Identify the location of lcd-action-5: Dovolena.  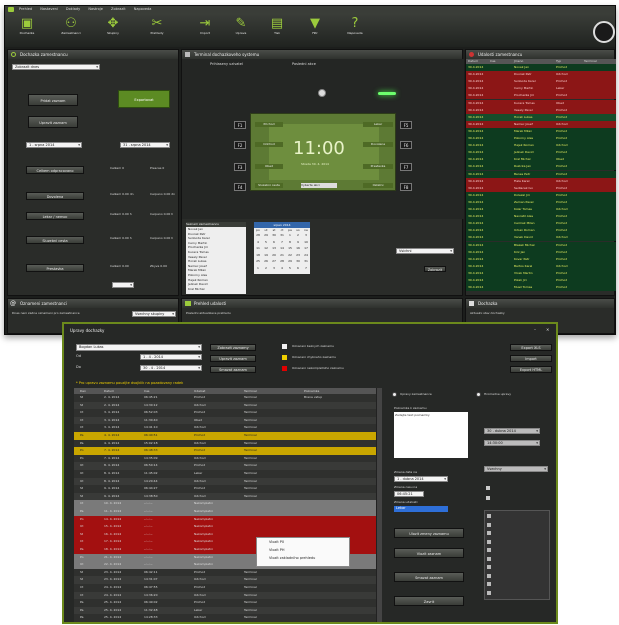
(378, 144).